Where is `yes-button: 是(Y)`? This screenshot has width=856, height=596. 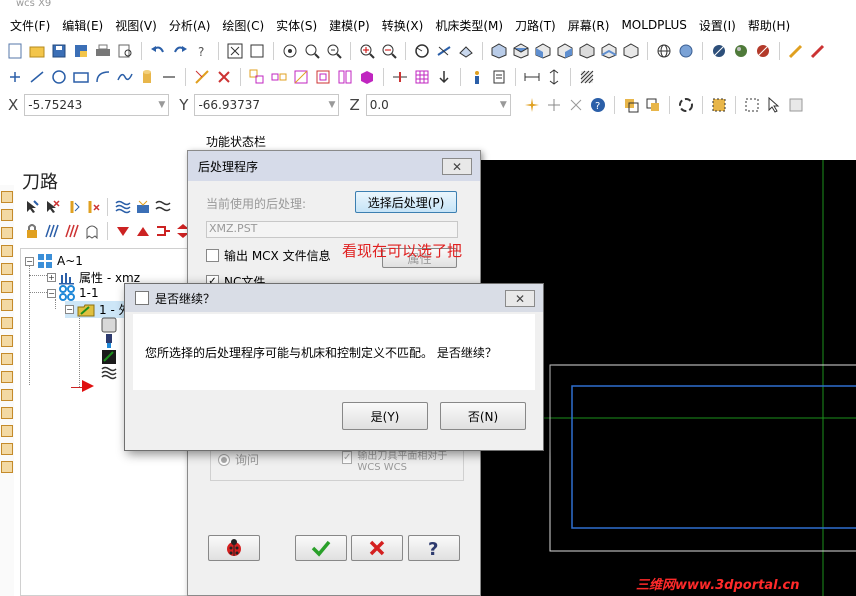
yes-button: 是(Y) is located at coordinates (385, 416).